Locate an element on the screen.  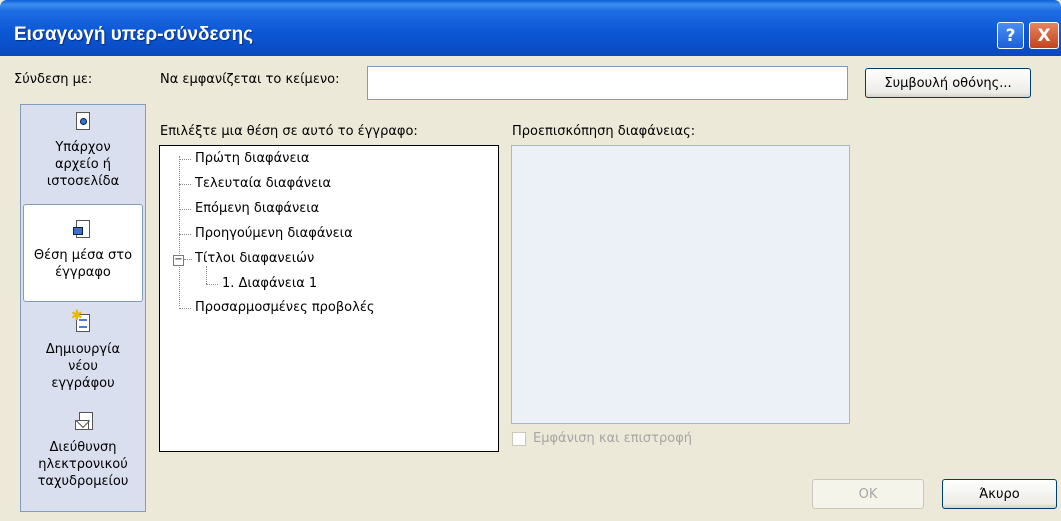
link-new-document: ✱ Δημιουργία νέου εγγράφου is located at coordinates (83, 359).